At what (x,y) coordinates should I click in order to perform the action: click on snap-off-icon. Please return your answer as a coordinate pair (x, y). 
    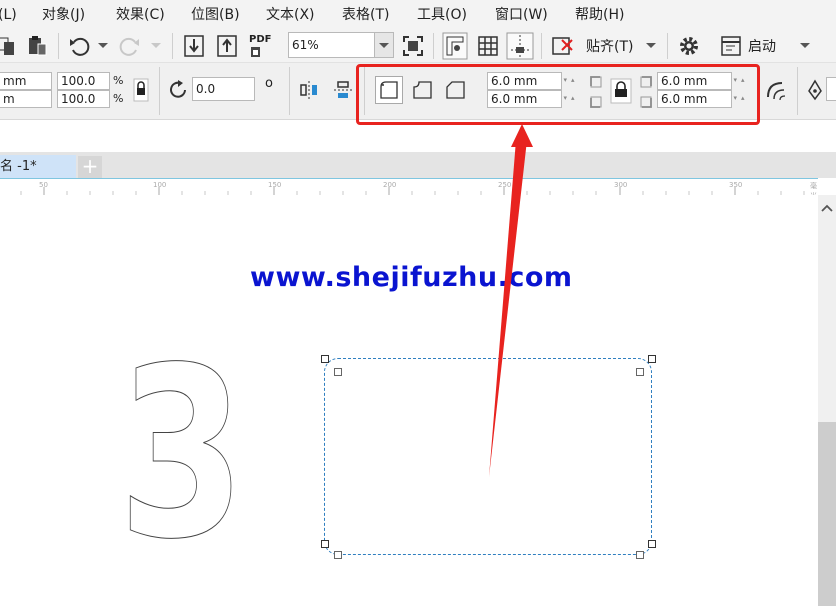
    Looking at the image, I should click on (562, 46).